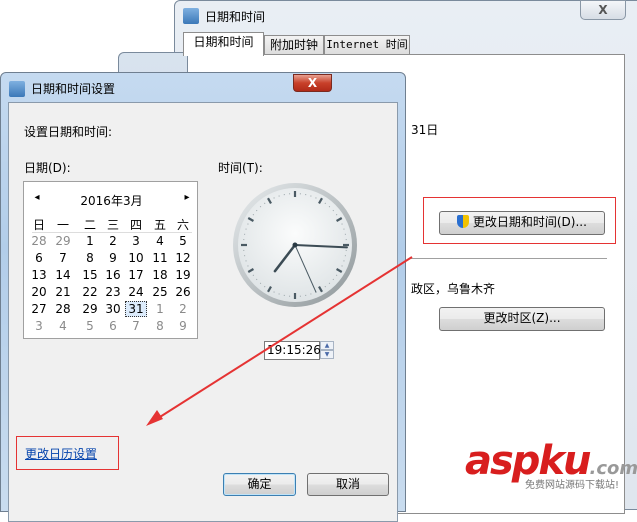 The height and width of the screenshot is (522, 637). What do you see at coordinates (111, 200) in the screenshot?
I see `month-title: 2016年3月` at bounding box center [111, 200].